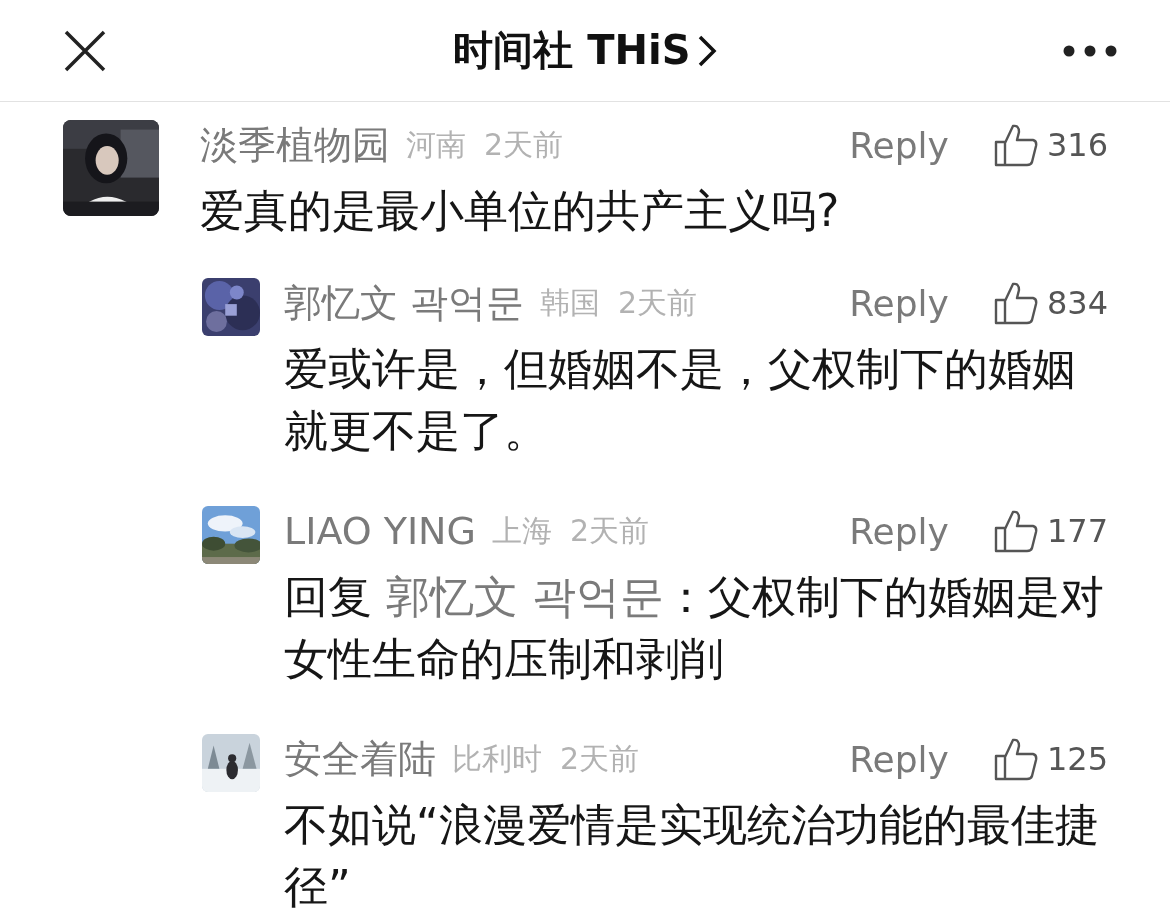 Image resolution: width=1170 pixels, height=921 pixels. What do you see at coordinates (680, 400) in the screenshot?
I see `comment-text: 爱或许是，但婚姻不是，父权制下的婚姻就更不是了。` at bounding box center [680, 400].